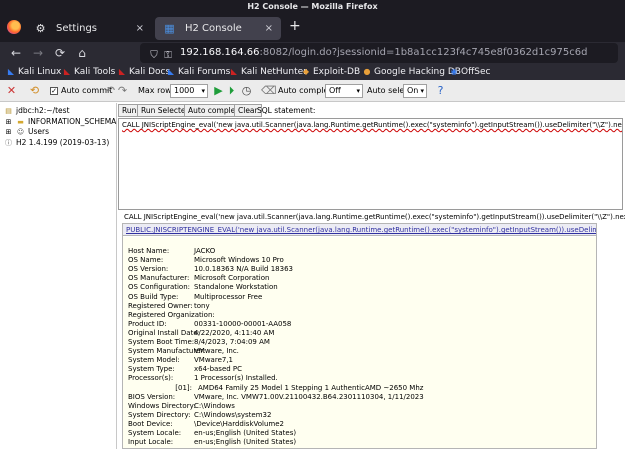 Image resolution: width=625 pixels, height=449 pixels. Describe the element at coordinates (36, 111) in the screenshot. I see `tree-connection: ▤ jdbc:h2:~/test` at that location.